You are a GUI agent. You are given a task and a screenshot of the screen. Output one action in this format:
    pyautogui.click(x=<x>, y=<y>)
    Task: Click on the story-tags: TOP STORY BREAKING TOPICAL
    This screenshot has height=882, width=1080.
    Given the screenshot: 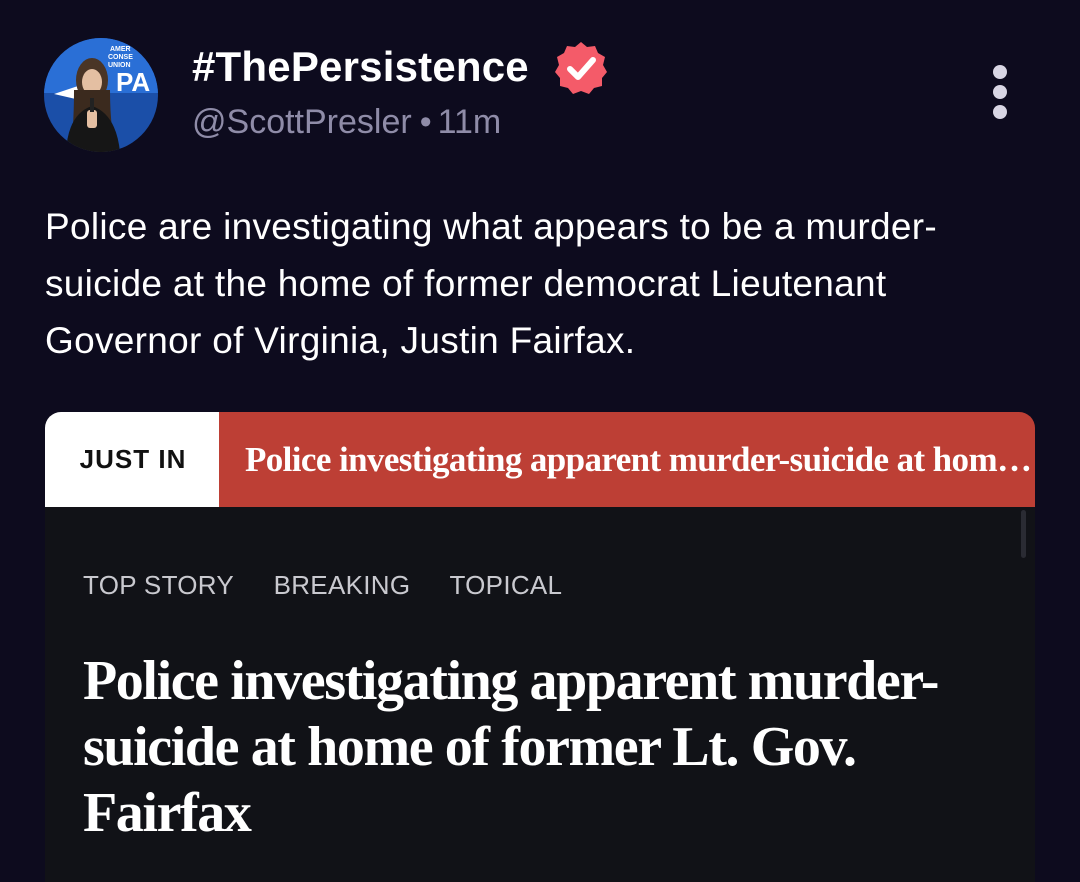 What is the action you would take?
    pyautogui.click(x=338, y=585)
    